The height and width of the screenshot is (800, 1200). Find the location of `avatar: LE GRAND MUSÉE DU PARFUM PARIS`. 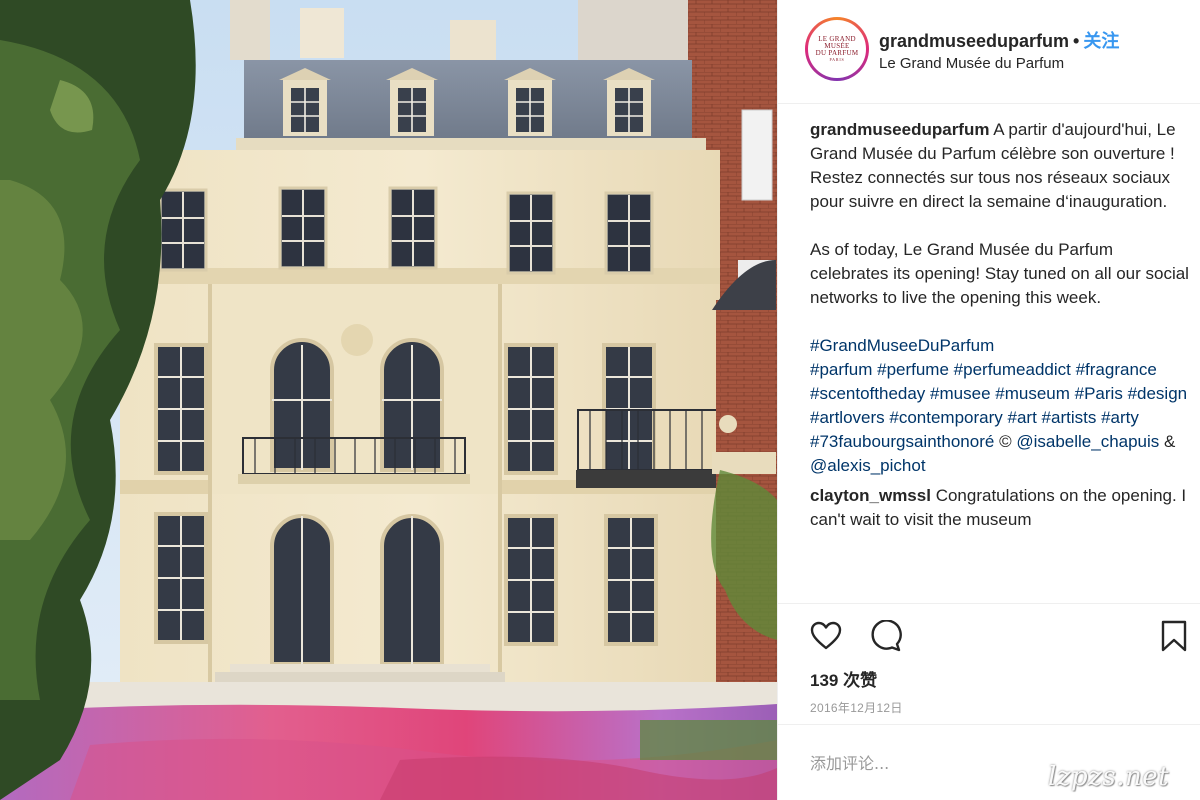

avatar: LE GRAND MUSÉE DU PARFUM PARIS is located at coordinates (837, 49).